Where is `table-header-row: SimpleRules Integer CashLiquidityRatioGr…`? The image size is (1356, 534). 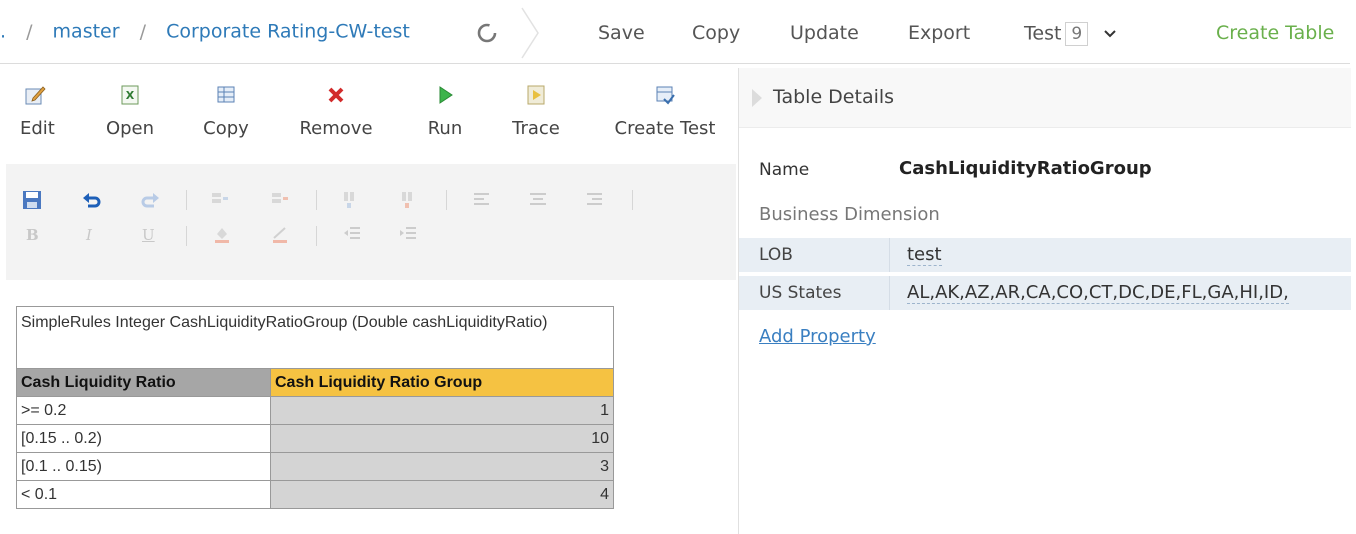
table-header-row: SimpleRules Integer CashLiquidityRatioGr… is located at coordinates (315, 337).